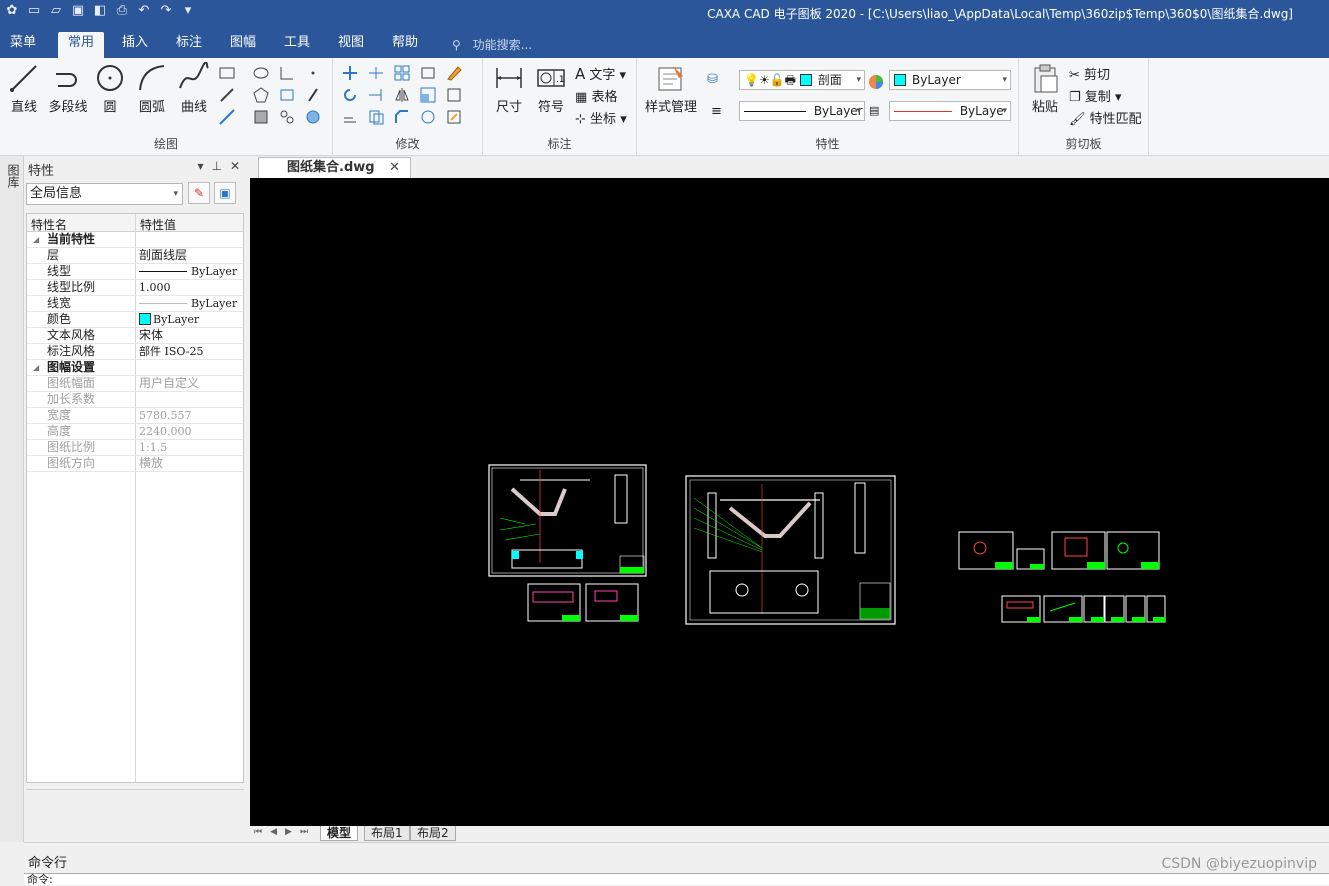  Describe the element at coordinates (402, 73) in the screenshot. I see `array-icon` at that location.